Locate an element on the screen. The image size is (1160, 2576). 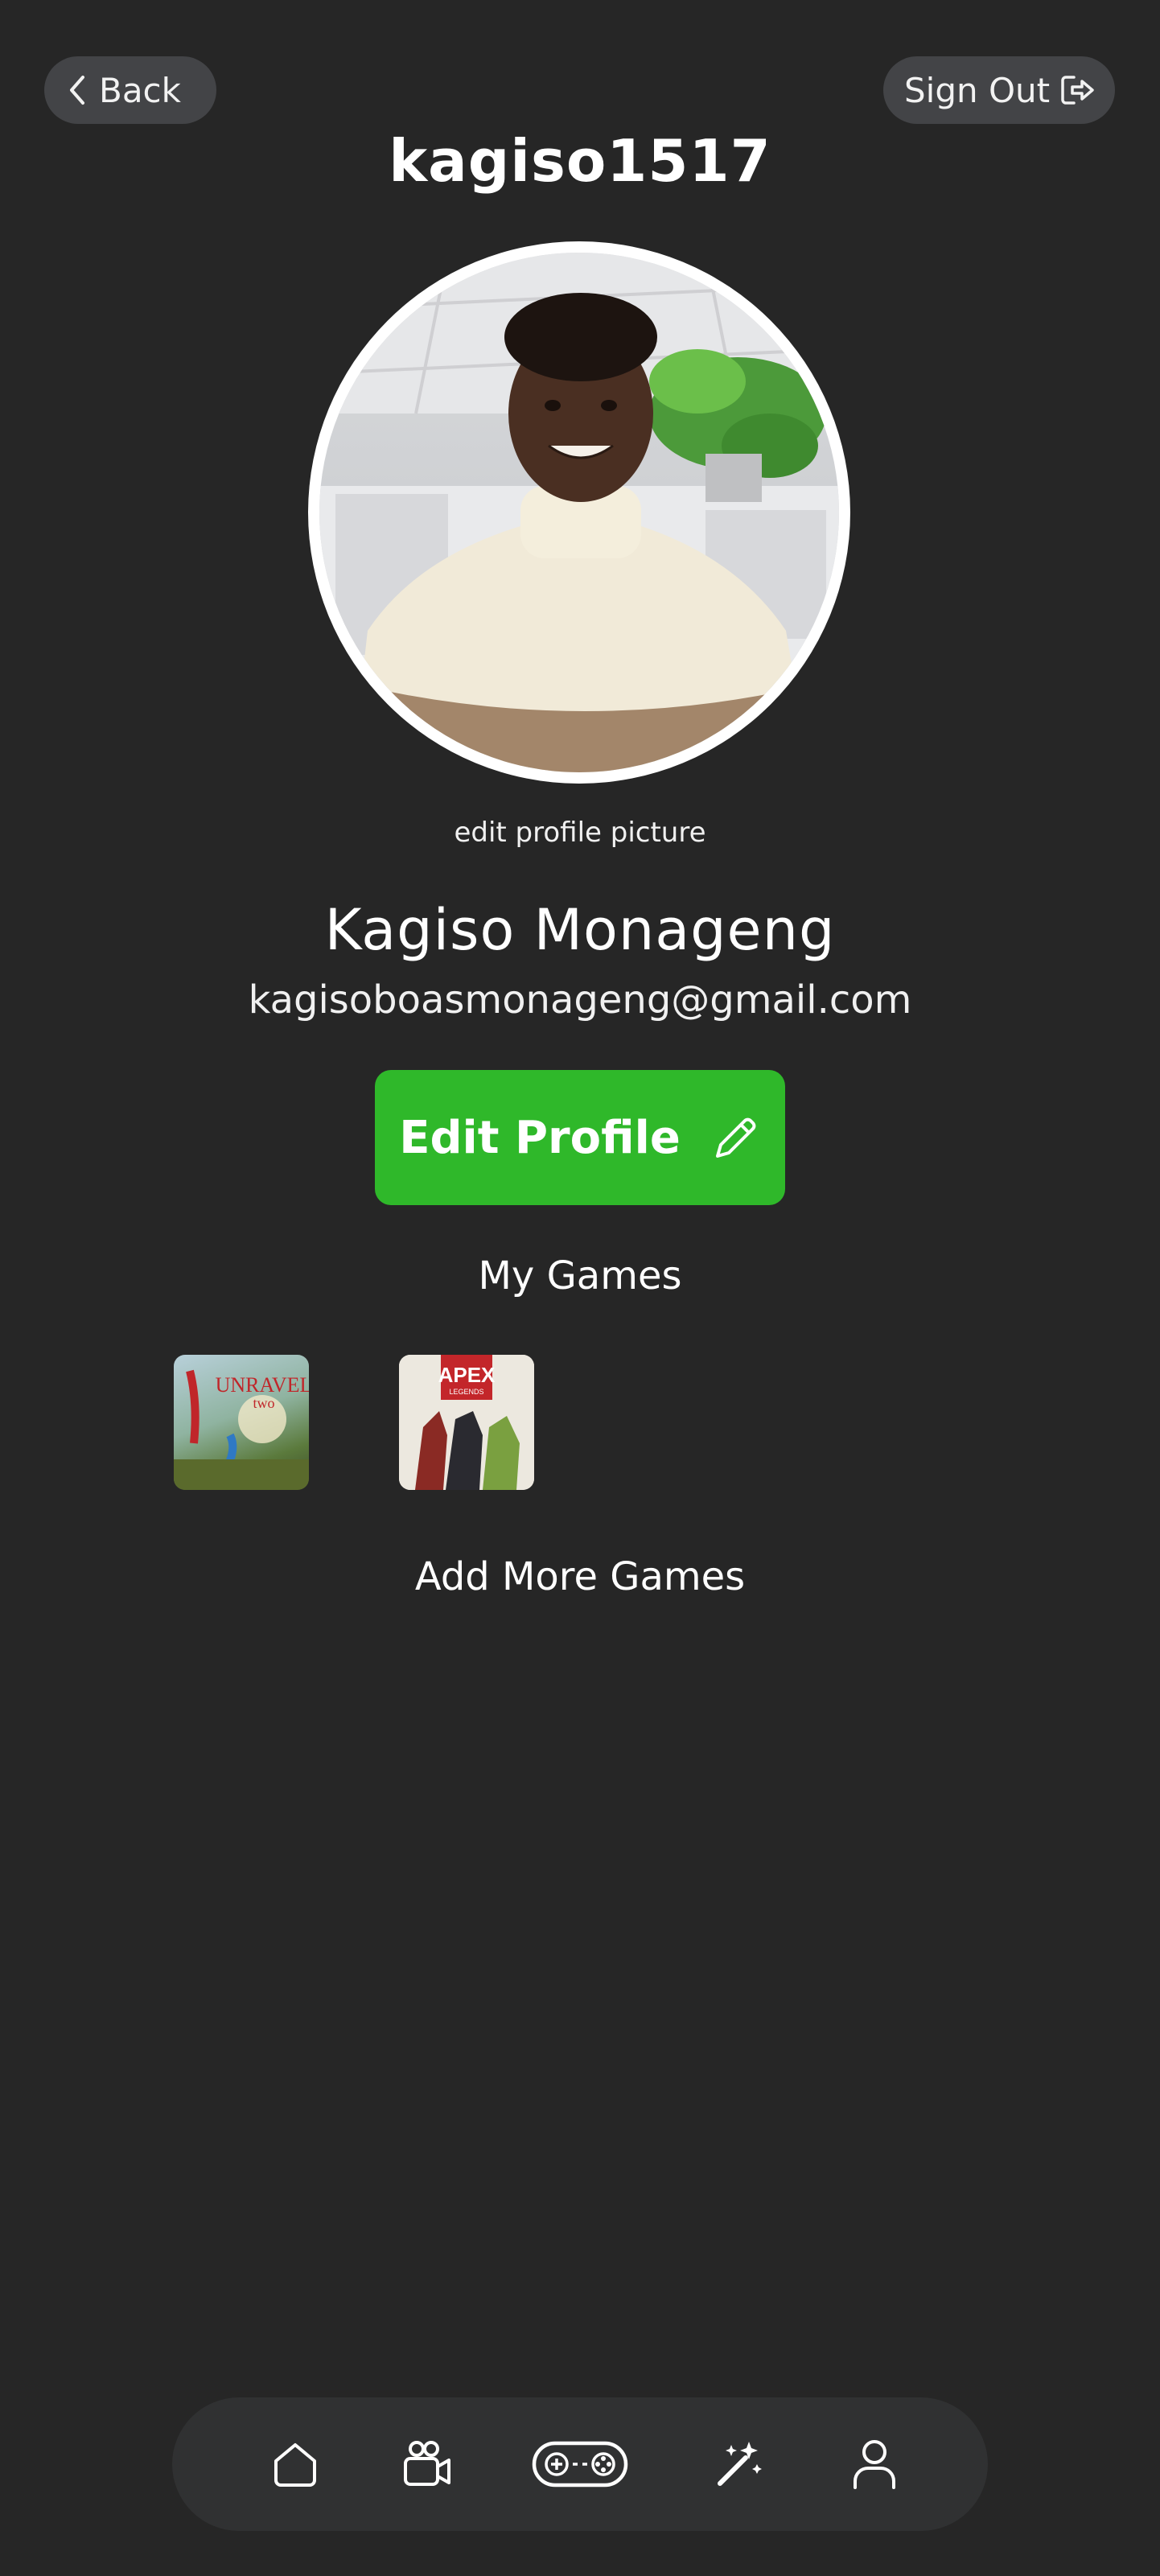
edit-profile-button: Edit Profile is located at coordinates (580, 1137).